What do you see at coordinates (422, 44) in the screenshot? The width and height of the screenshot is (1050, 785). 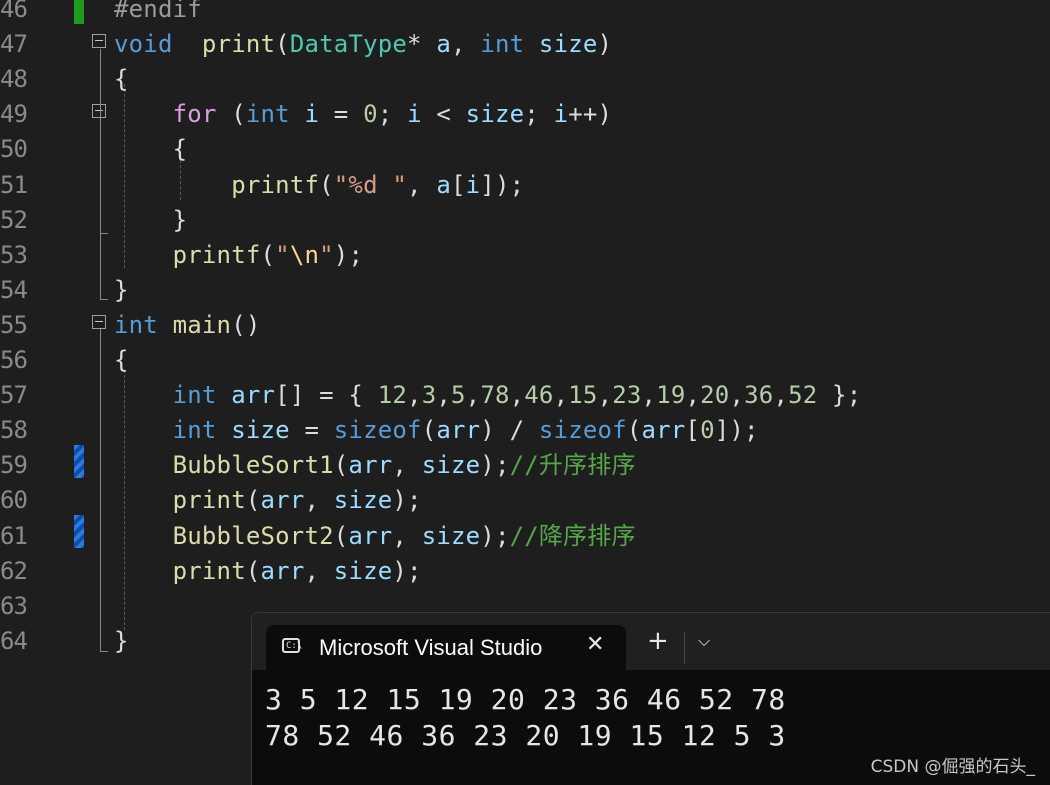 I see `code-token: *` at bounding box center [422, 44].